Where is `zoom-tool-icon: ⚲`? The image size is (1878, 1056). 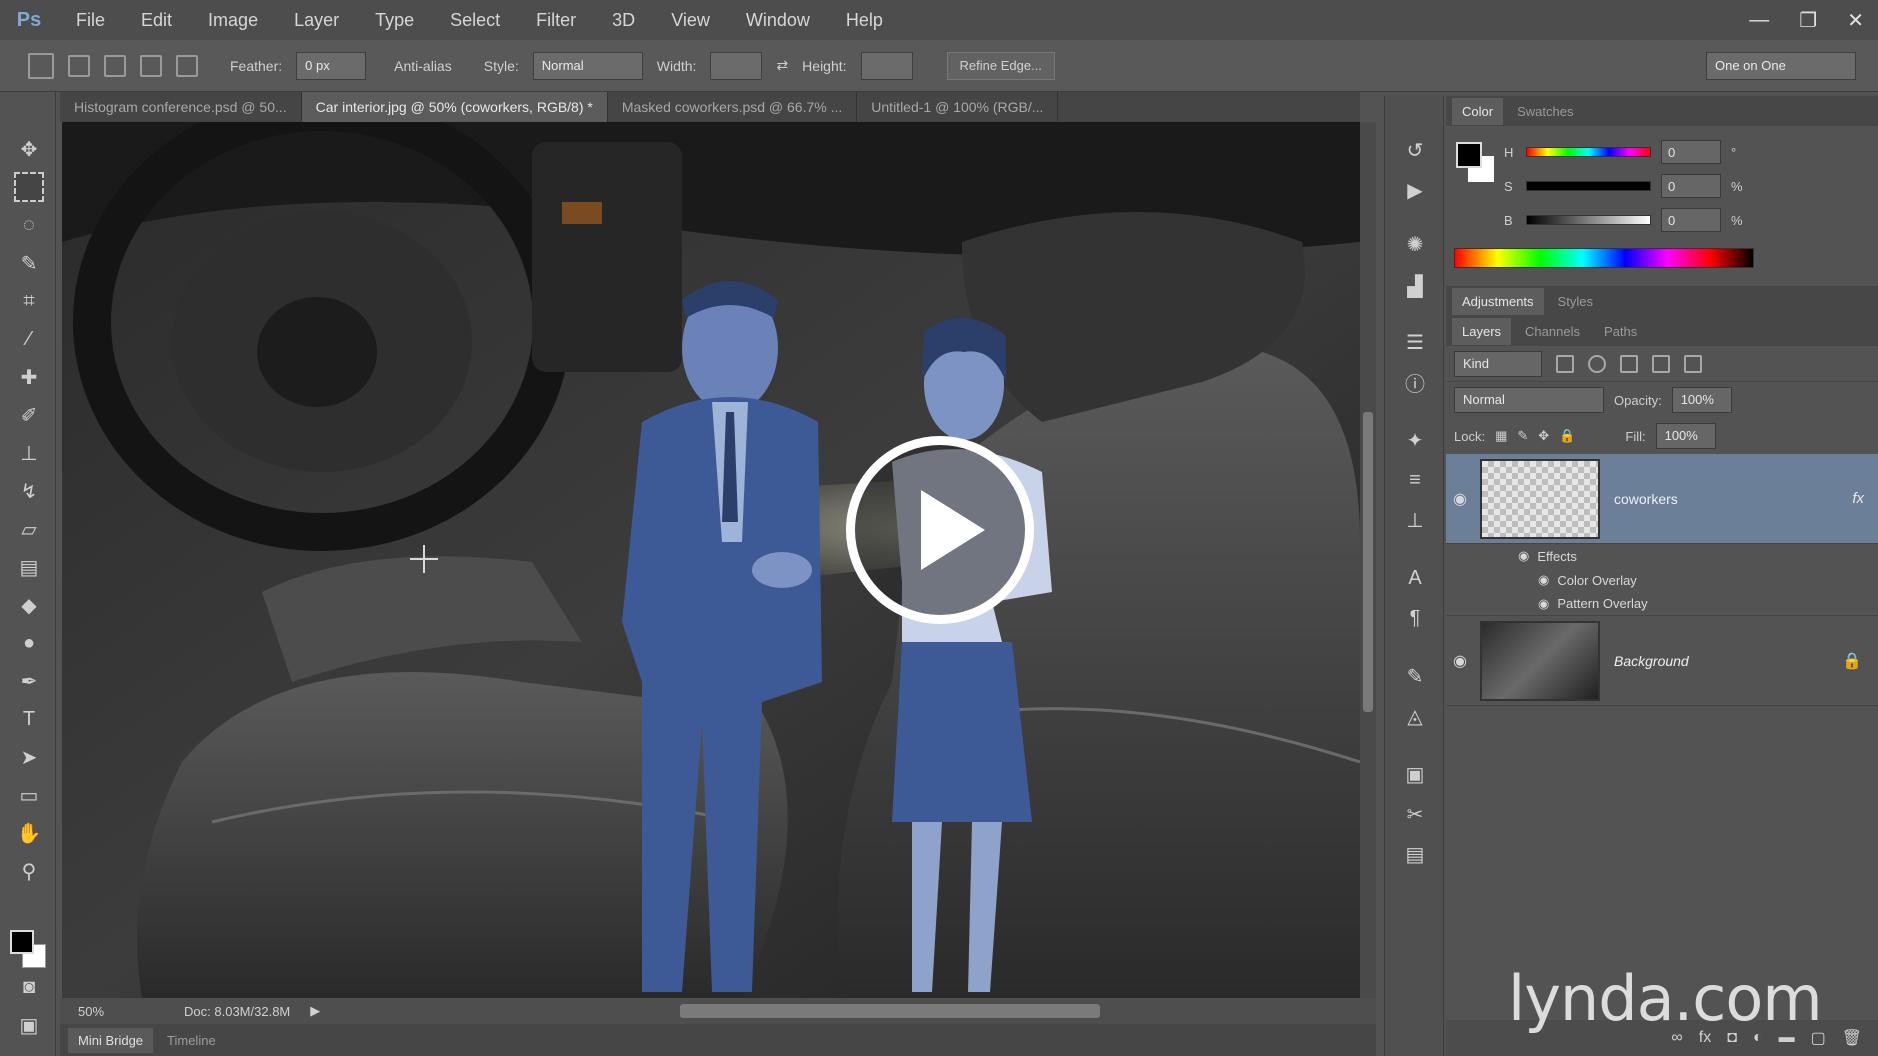
zoom-tool-icon: ⚲ is located at coordinates (29, 871).